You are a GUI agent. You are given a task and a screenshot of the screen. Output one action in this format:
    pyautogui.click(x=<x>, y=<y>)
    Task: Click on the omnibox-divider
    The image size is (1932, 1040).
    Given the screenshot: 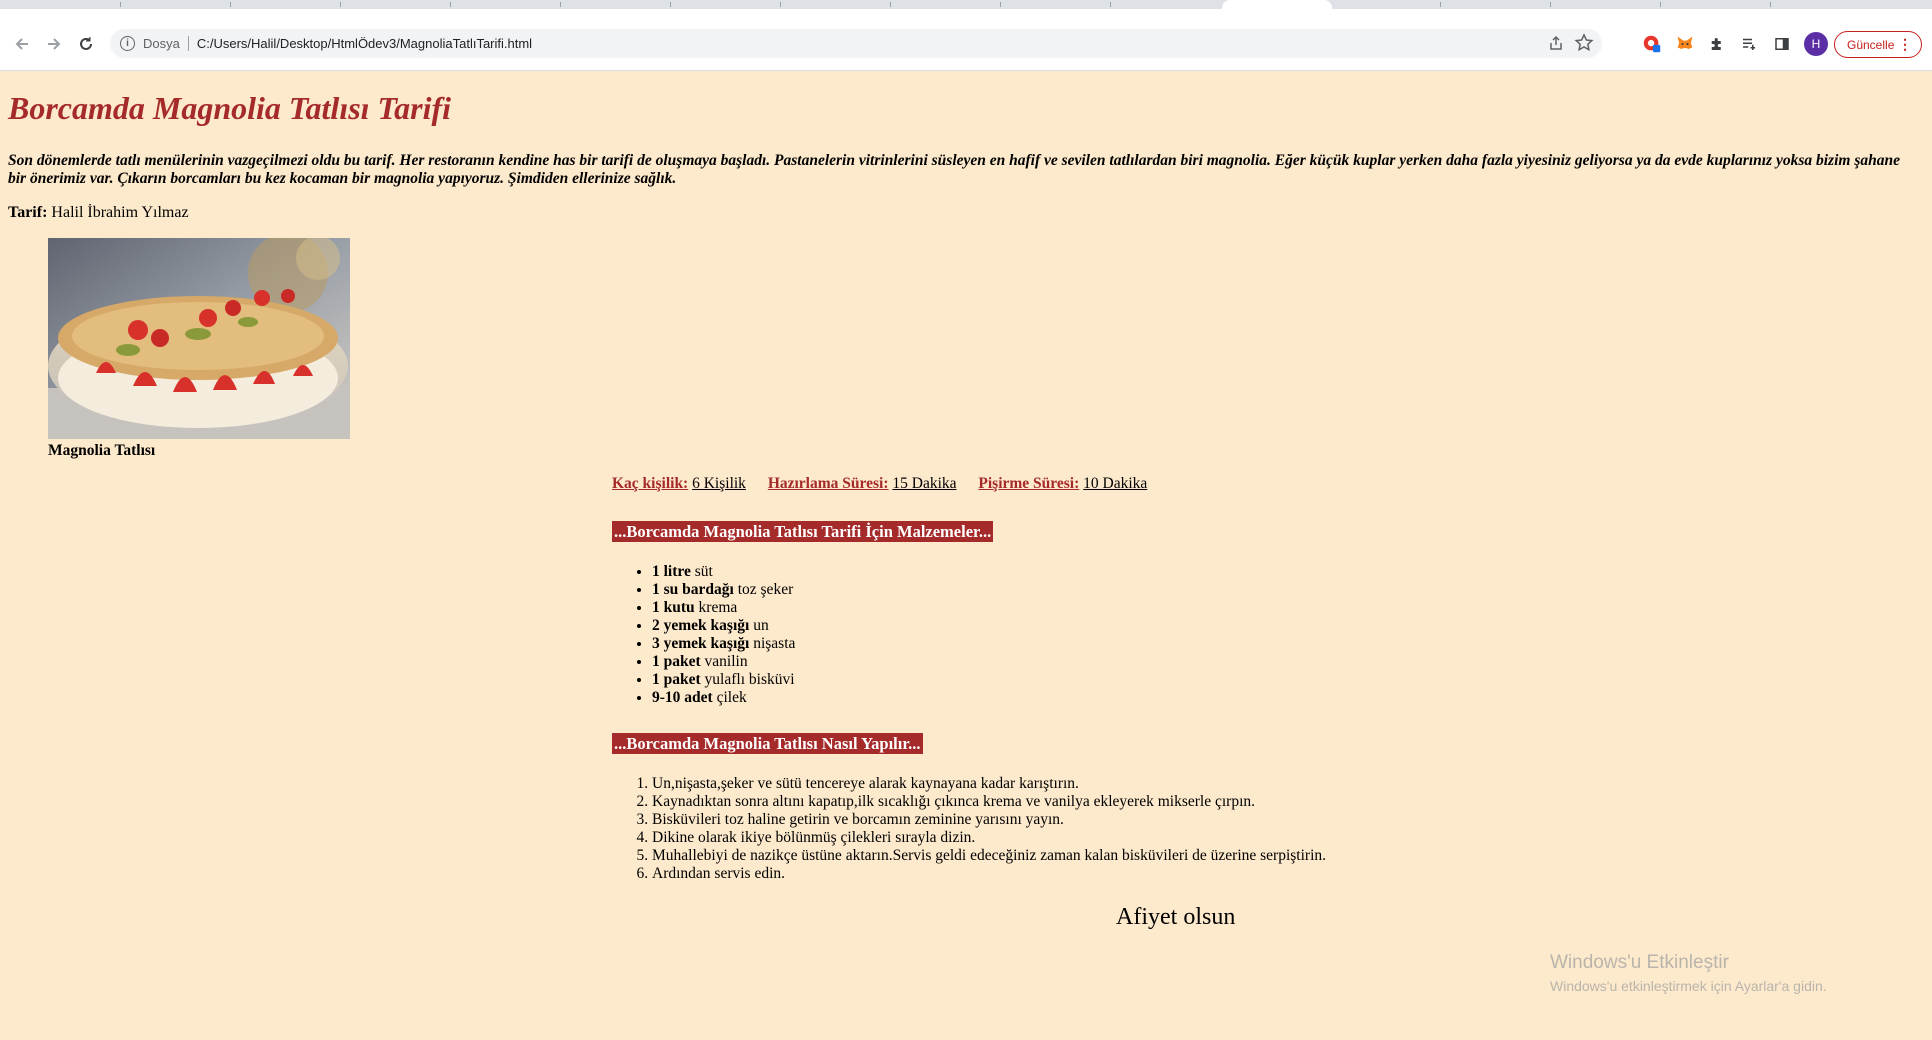 What is the action you would take?
    pyautogui.click(x=188, y=43)
    